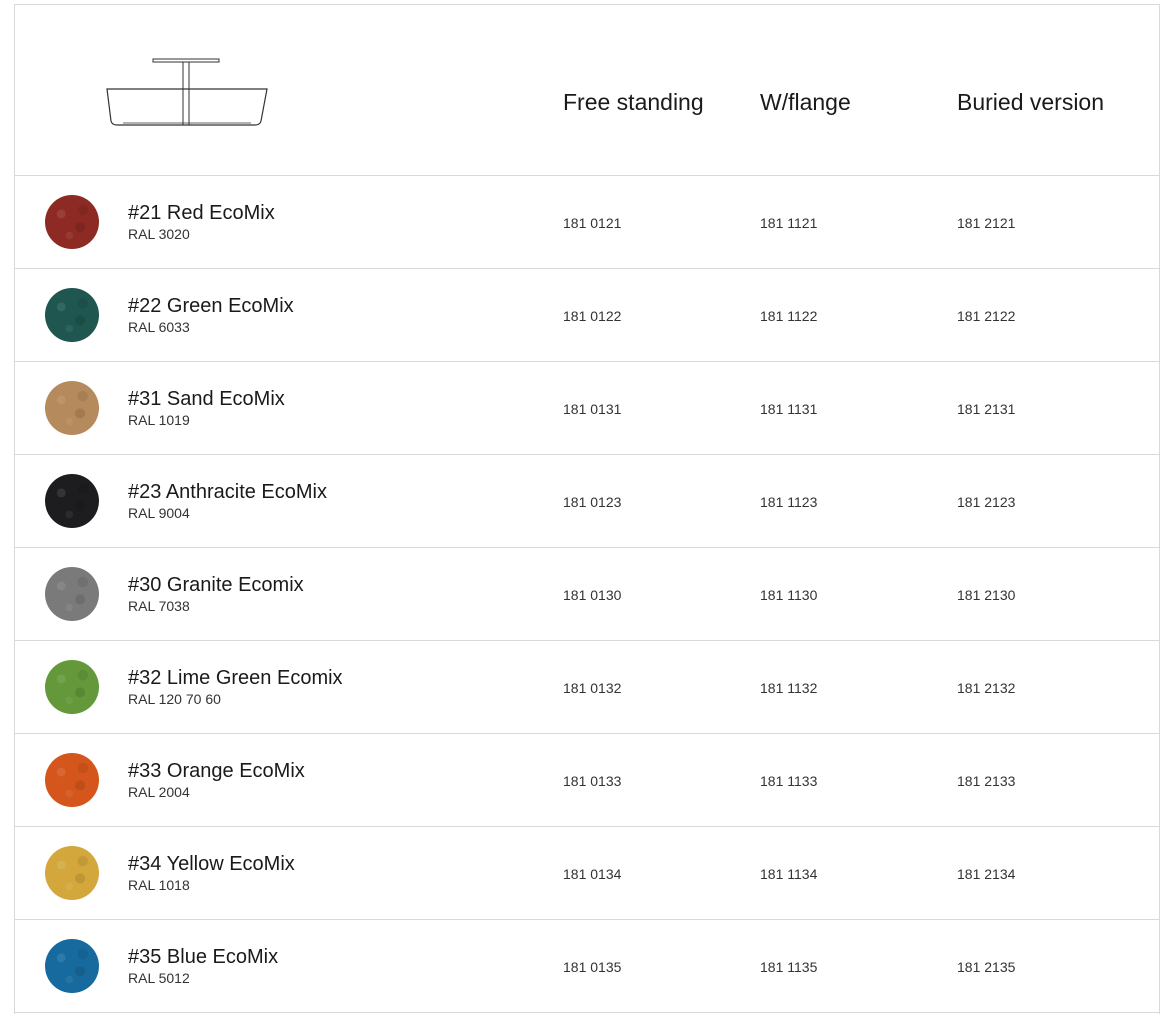 The image size is (1162, 1014). I want to click on ral-code: RAL 6033, so click(159, 327).